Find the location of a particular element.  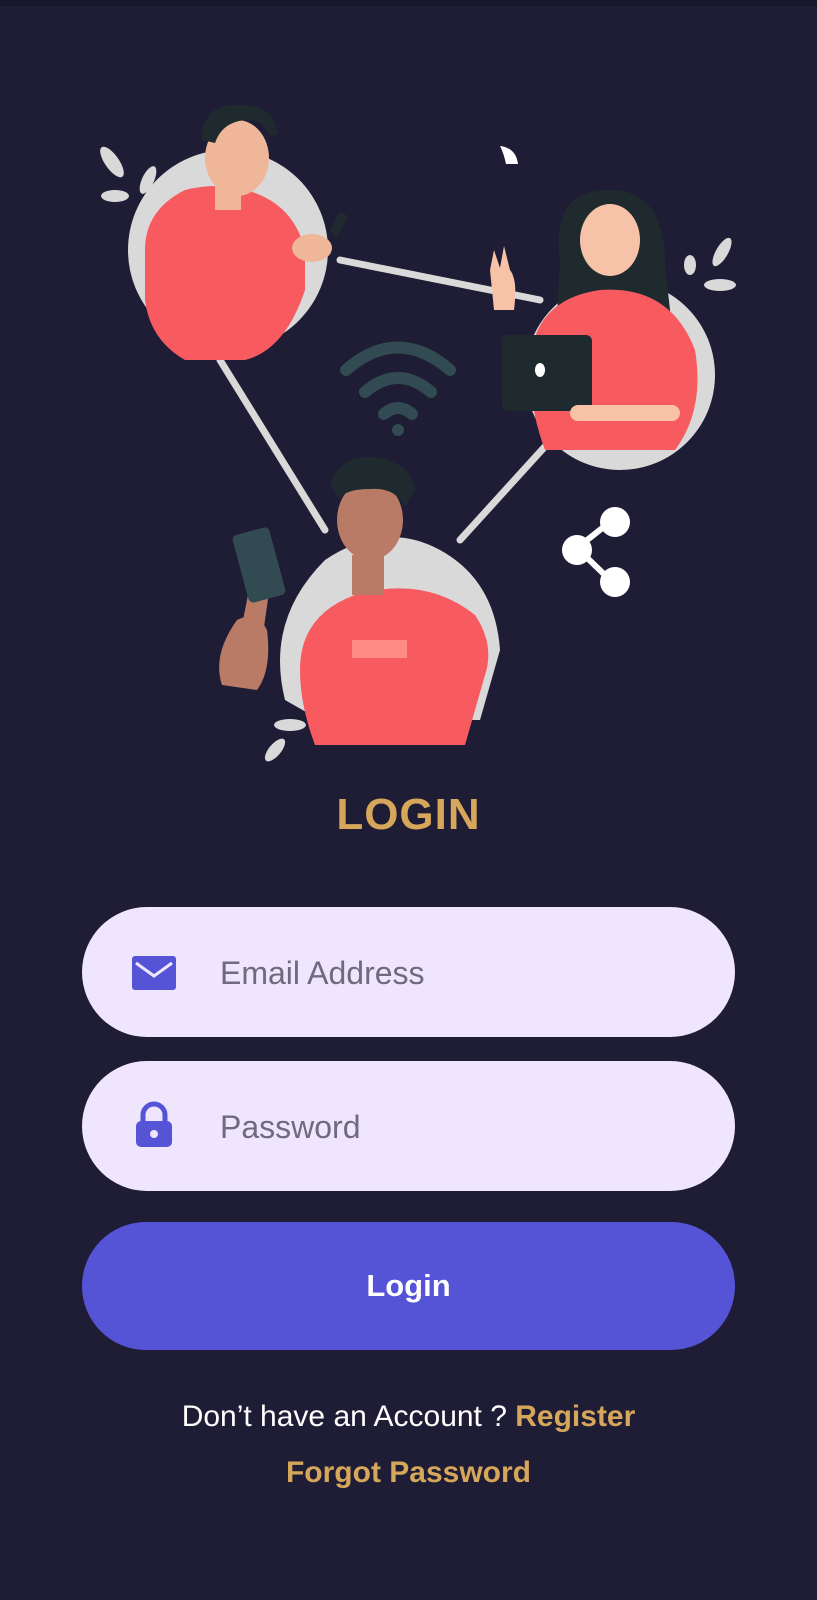

login-button: Login is located at coordinates (408, 1286).